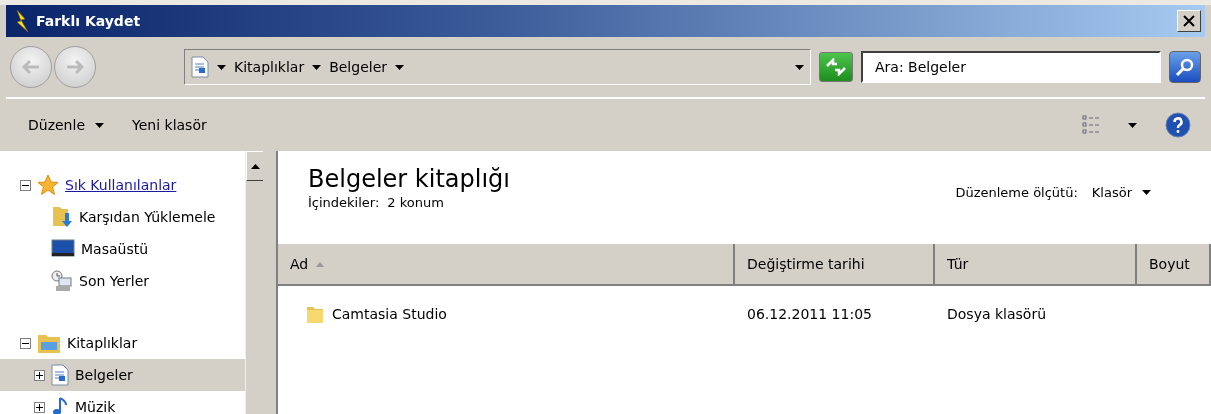  What do you see at coordinates (997, 314) in the screenshot?
I see `table-cell: Dosya klasörü` at bounding box center [997, 314].